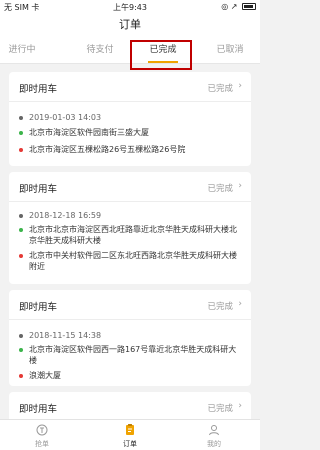 The width and height of the screenshot is (320, 450). Describe the element at coordinates (65, 215) in the screenshot. I see `order-time-text: 2018-12-18 16:59` at that location.